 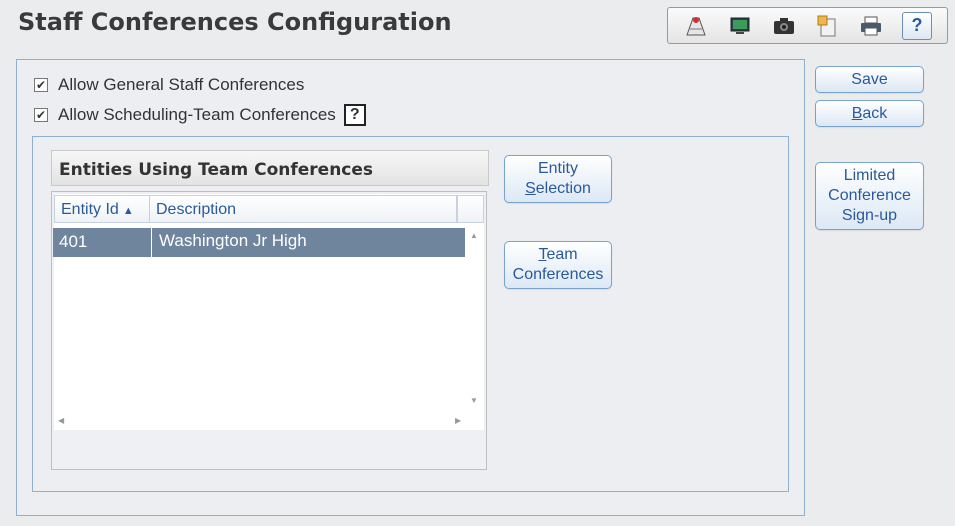 I want to click on allow-general-checkbox: ✔, so click(x=41, y=85).